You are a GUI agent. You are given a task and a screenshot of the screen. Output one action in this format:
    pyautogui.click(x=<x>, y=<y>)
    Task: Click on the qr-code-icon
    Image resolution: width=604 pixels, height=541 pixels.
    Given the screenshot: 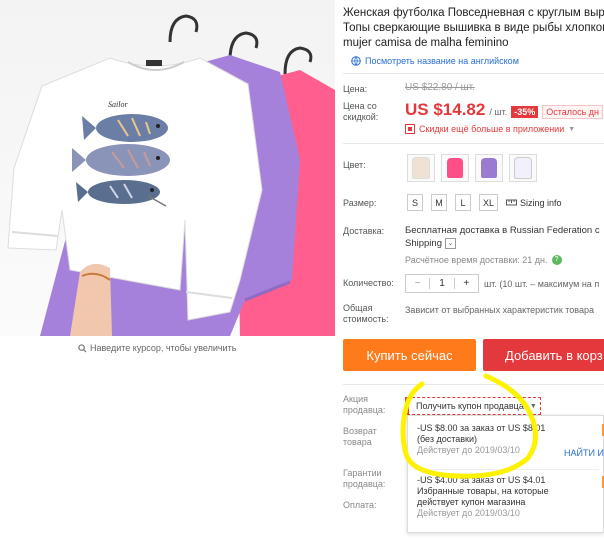 What is the action you would take?
    pyautogui.click(x=410, y=129)
    